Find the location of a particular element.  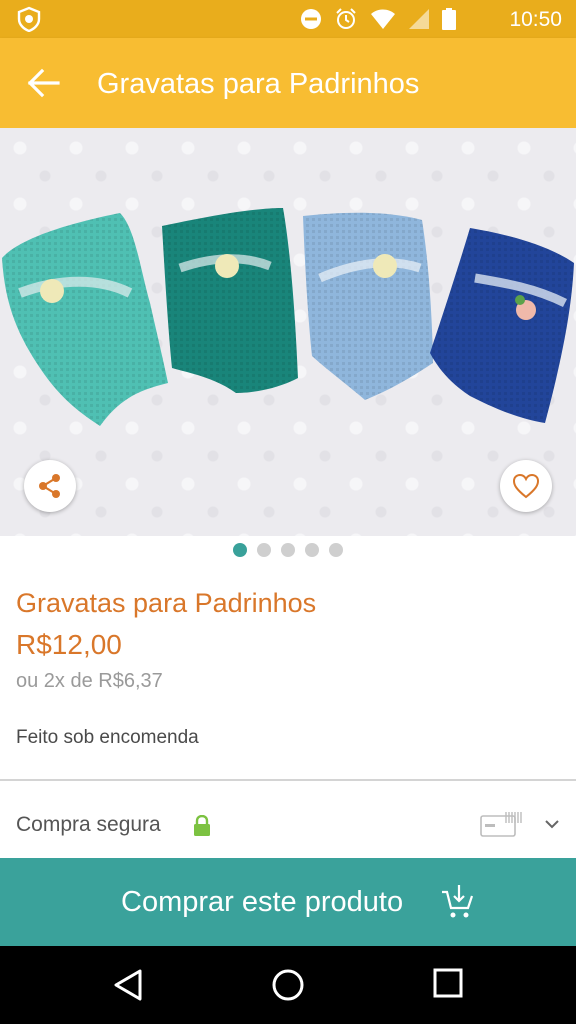

share-icon is located at coordinates (49, 486).